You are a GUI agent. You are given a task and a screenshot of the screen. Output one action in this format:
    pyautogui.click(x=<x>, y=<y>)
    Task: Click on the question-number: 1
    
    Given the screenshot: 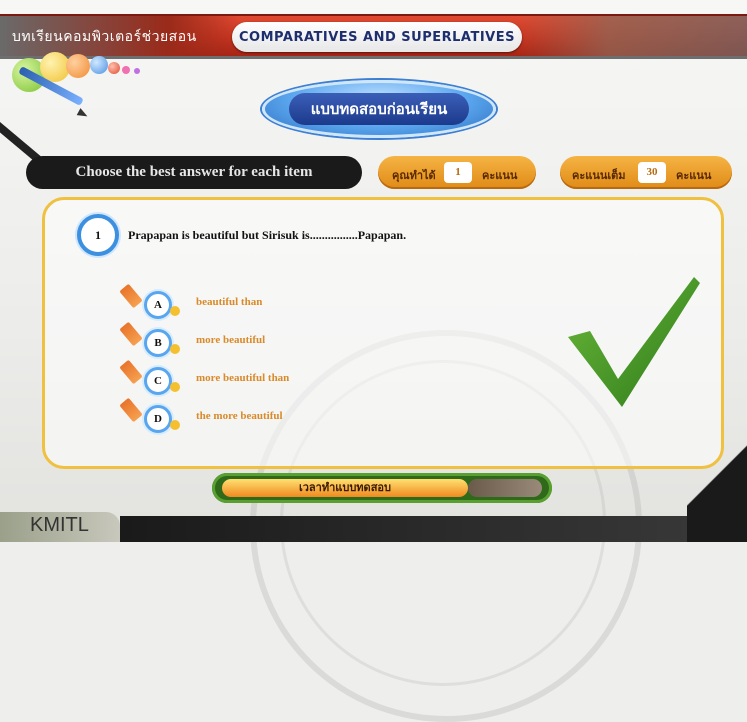 What is the action you would take?
    pyautogui.click(x=98, y=234)
    